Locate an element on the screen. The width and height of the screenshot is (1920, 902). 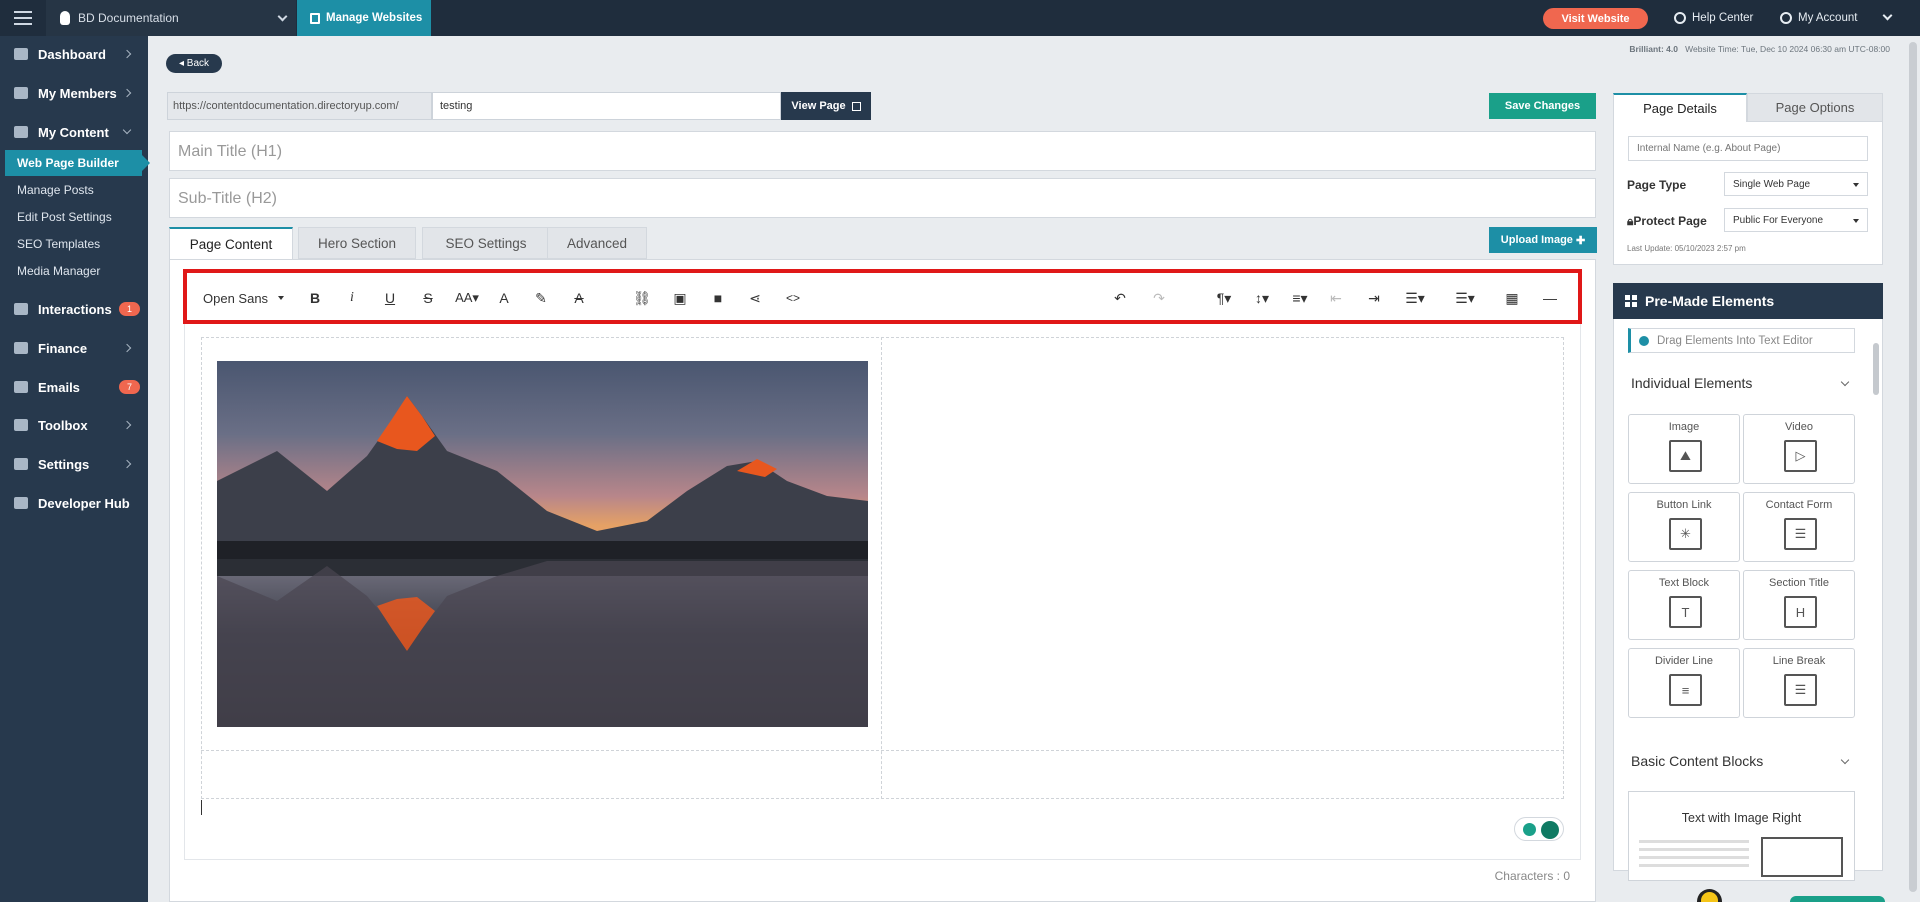
sidebar-item-my-members: My Members is located at coordinates (74, 93).